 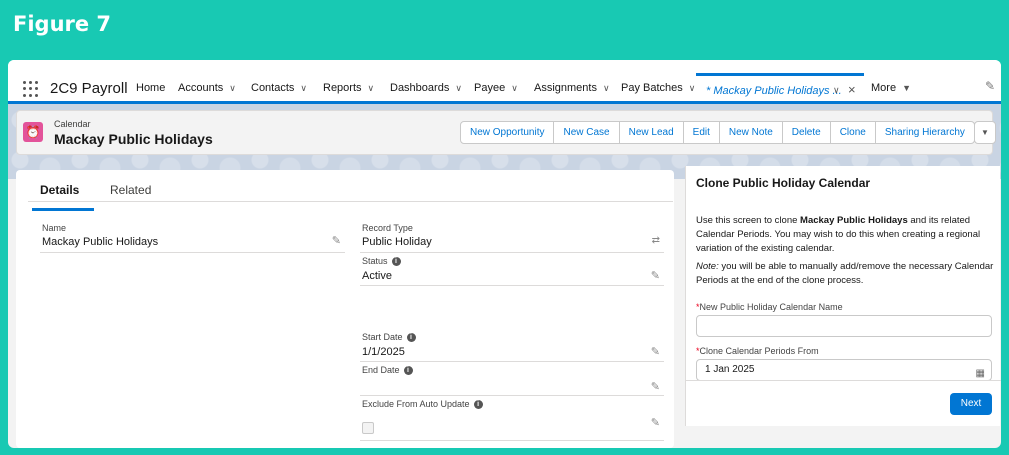 What do you see at coordinates (924, 132) in the screenshot?
I see `sharing-hierarchy-button: Sharing Hierarchy` at bounding box center [924, 132].